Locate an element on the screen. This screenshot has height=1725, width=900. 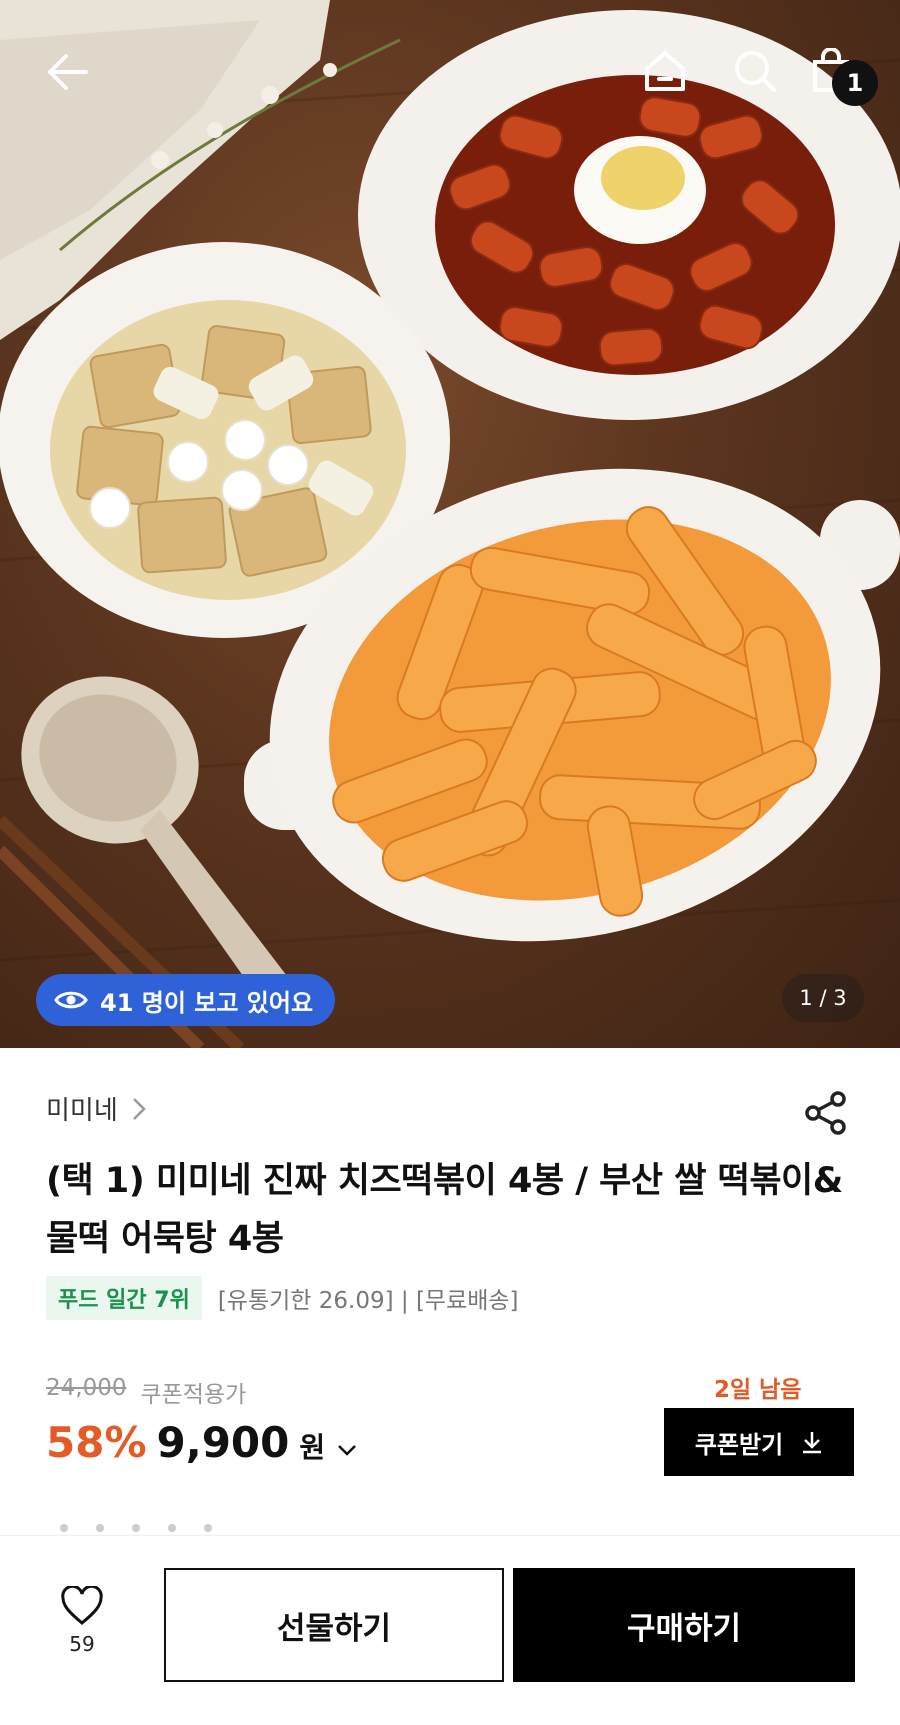
like-count: 59 is located at coordinates (82, 1644).